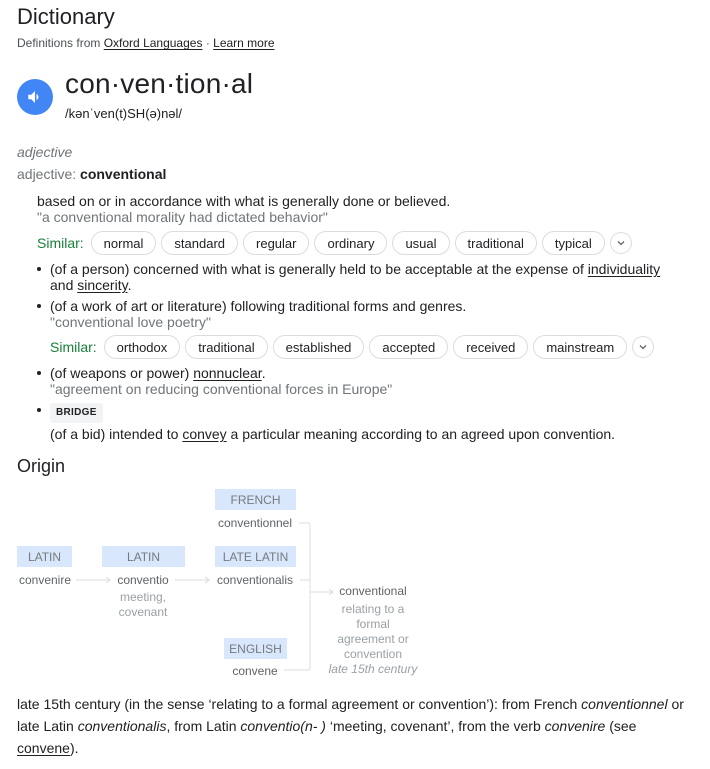 This screenshot has width=710, height=769. I want to click on gloss-line: formal, so click(373, 624).